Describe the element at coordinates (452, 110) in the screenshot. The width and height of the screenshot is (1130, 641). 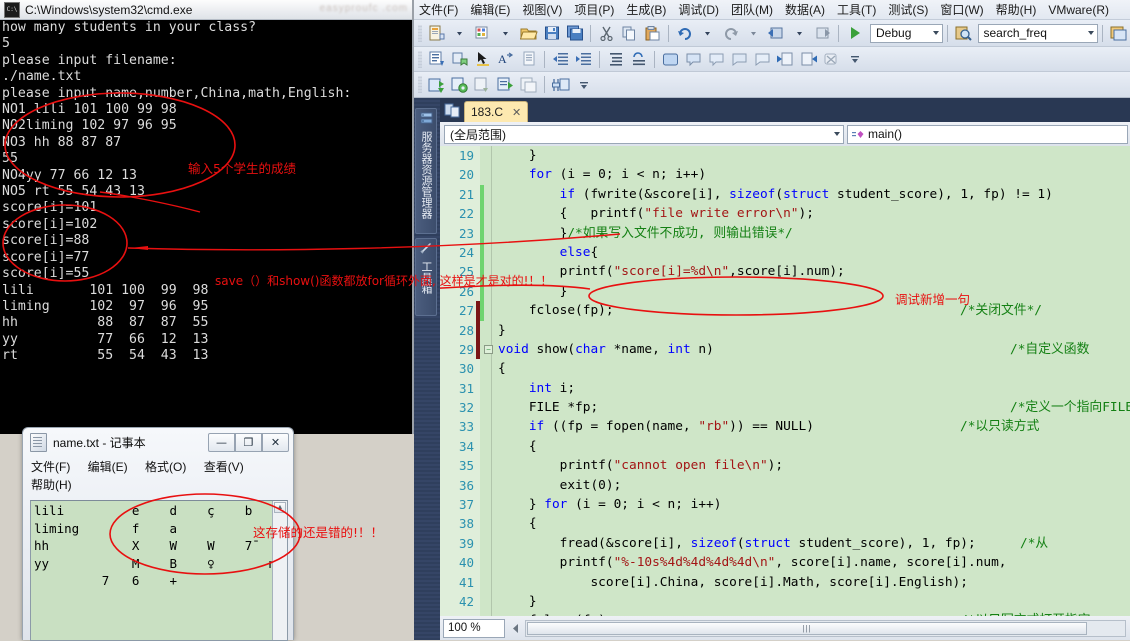
I see `solution-explorer-icon` at that location.